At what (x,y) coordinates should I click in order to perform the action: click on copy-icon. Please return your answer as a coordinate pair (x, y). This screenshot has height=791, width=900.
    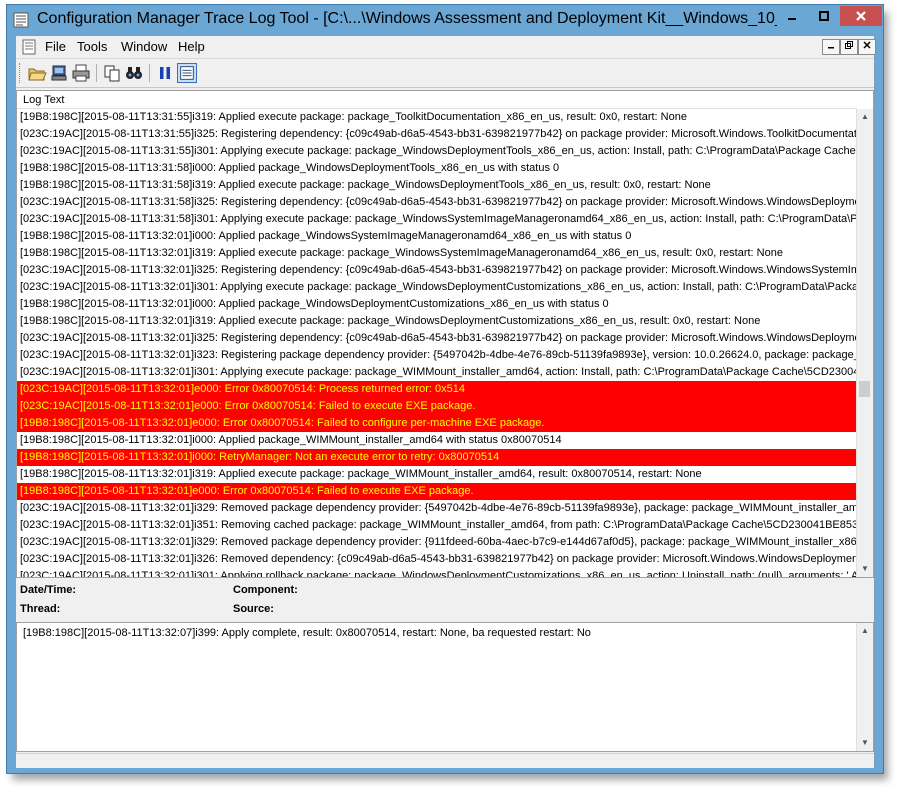
    Looking at the image, I should click on (112, 73).